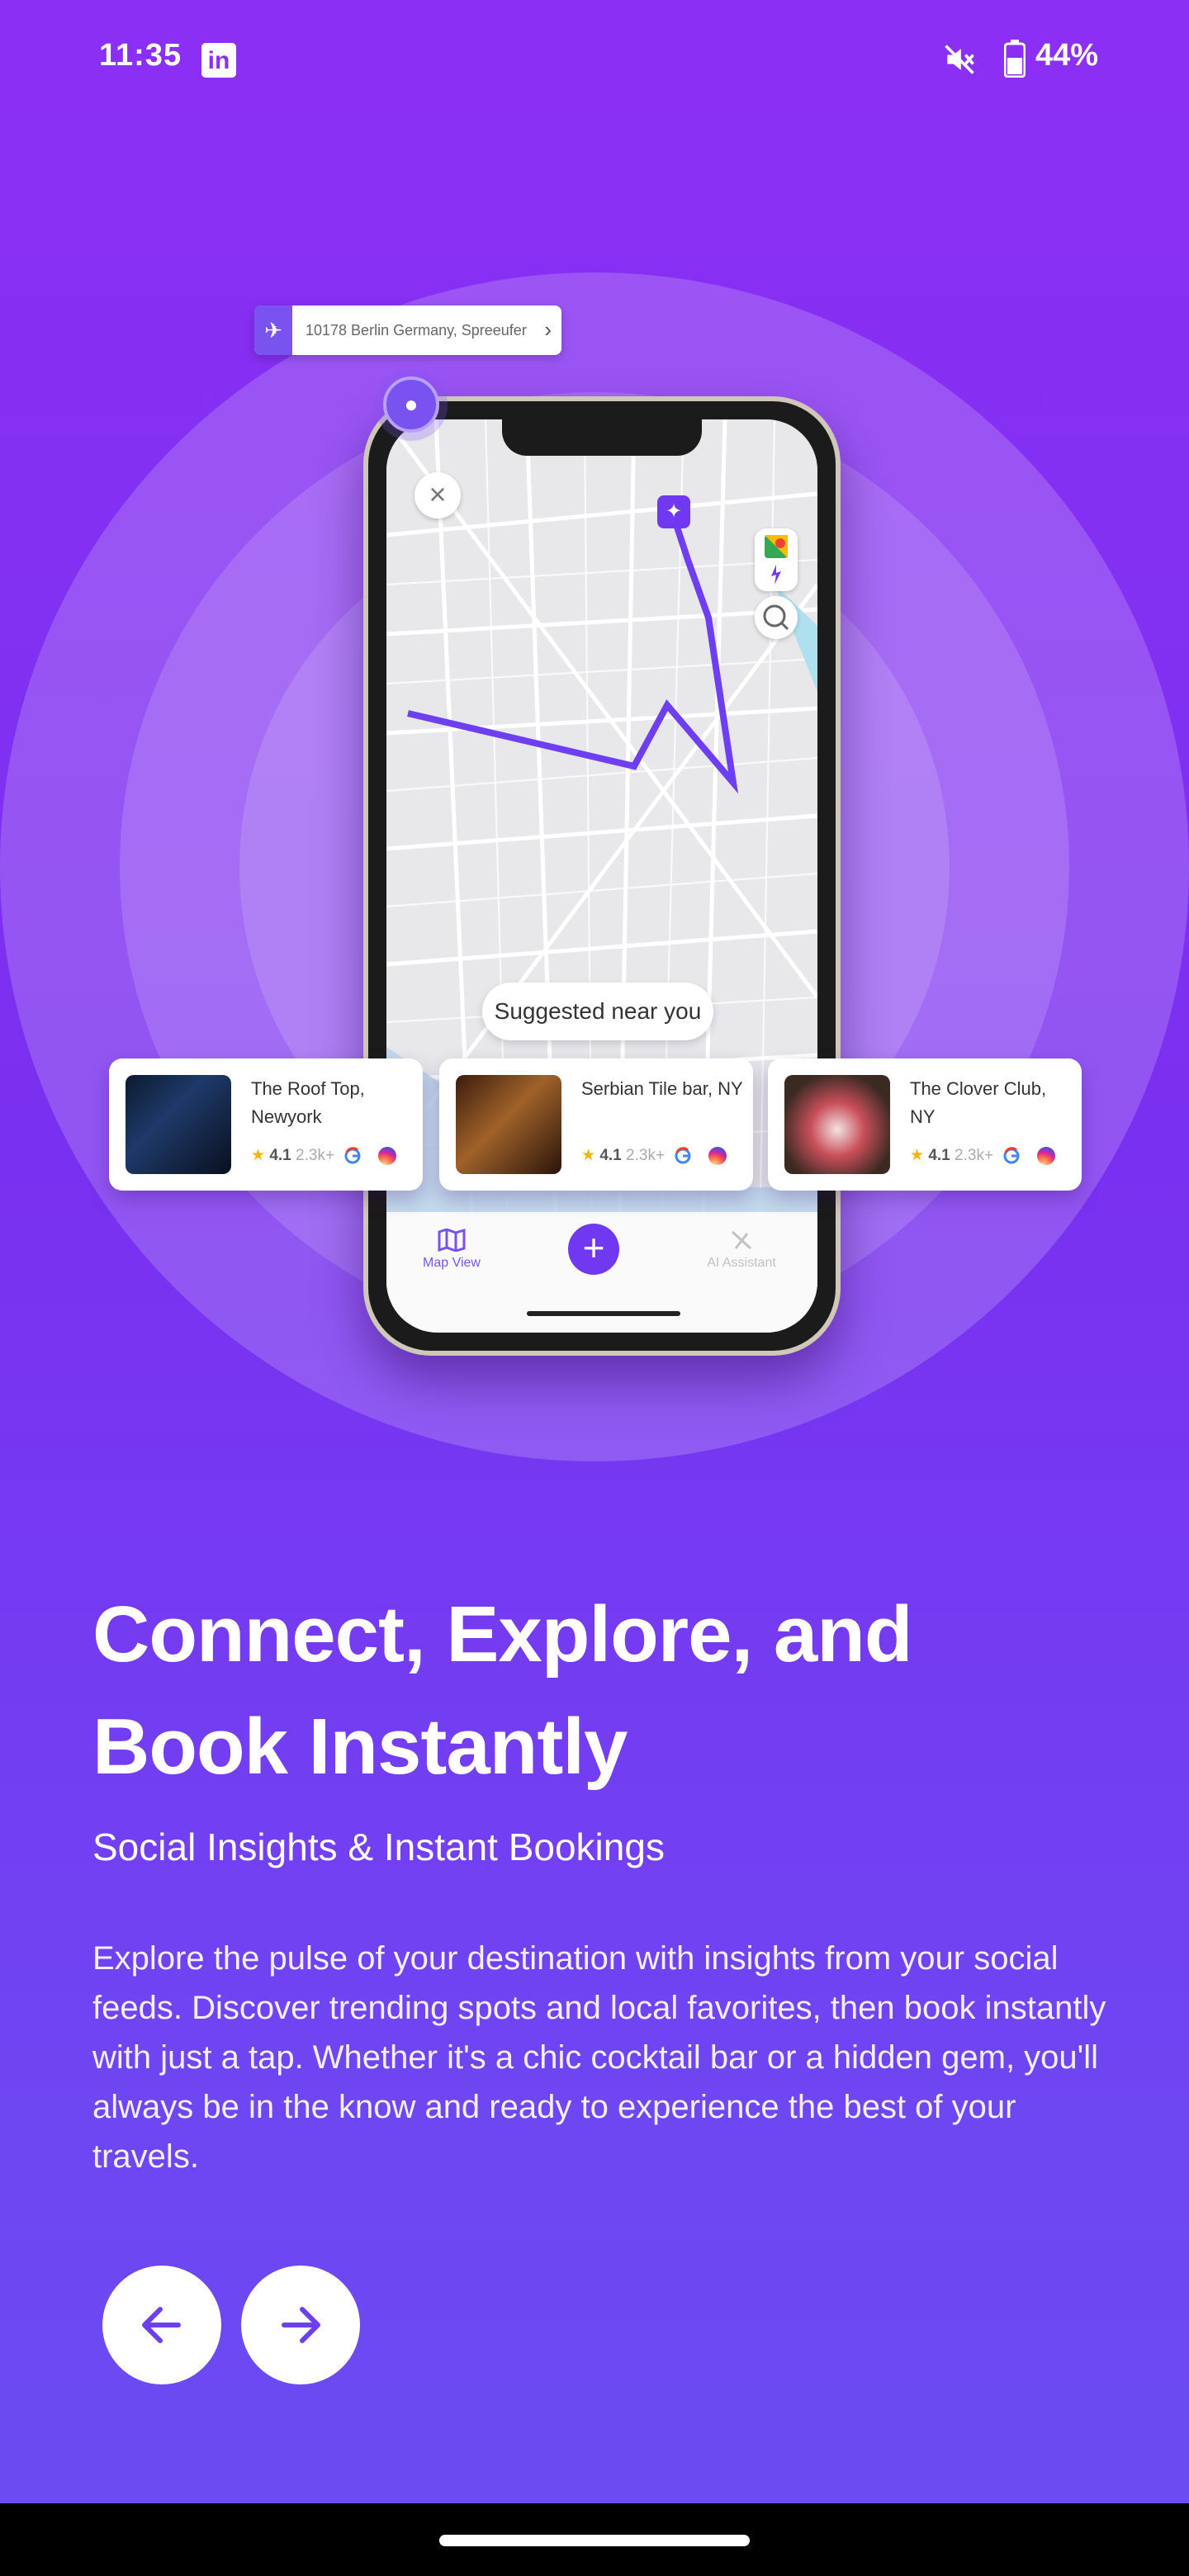 Image resolution: width=1189 pixels, height=2576 pixels. Describe the element at coordinates (218, 60) in the screenshot. I see `linkedin-icon: in` at that location.